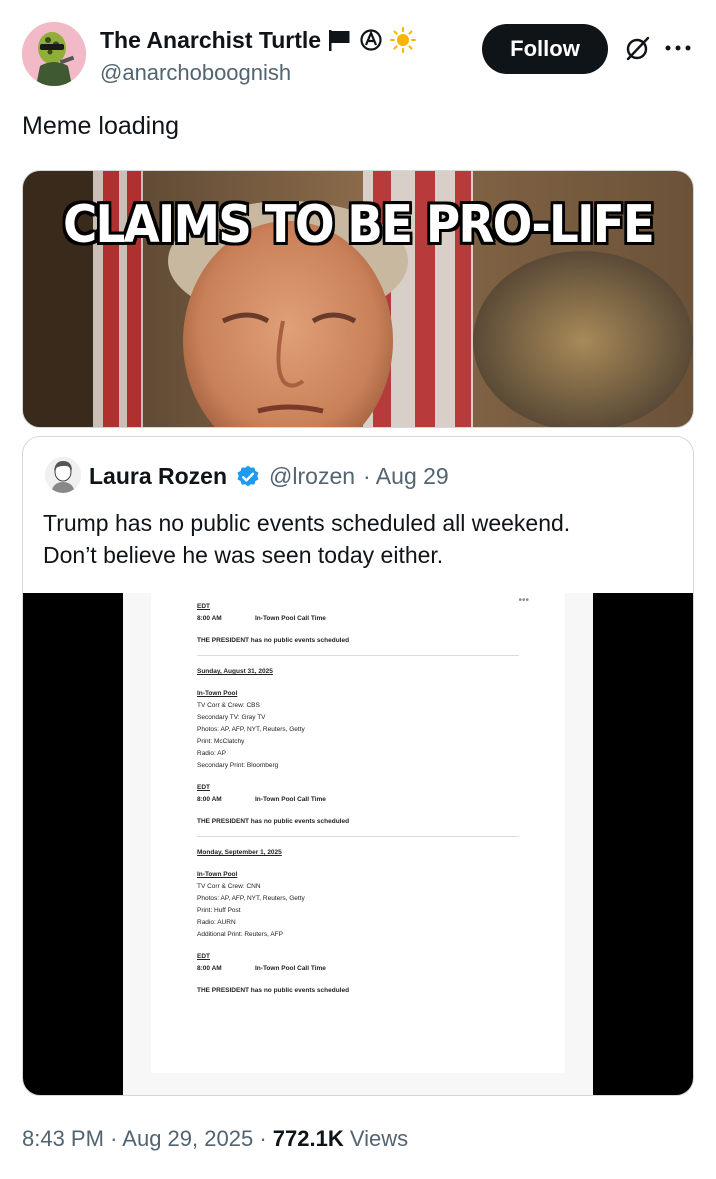 Image resolution: width=716 pixels, height=1179 pixels. I want to click on black-flag-icon, so click(339, 40).